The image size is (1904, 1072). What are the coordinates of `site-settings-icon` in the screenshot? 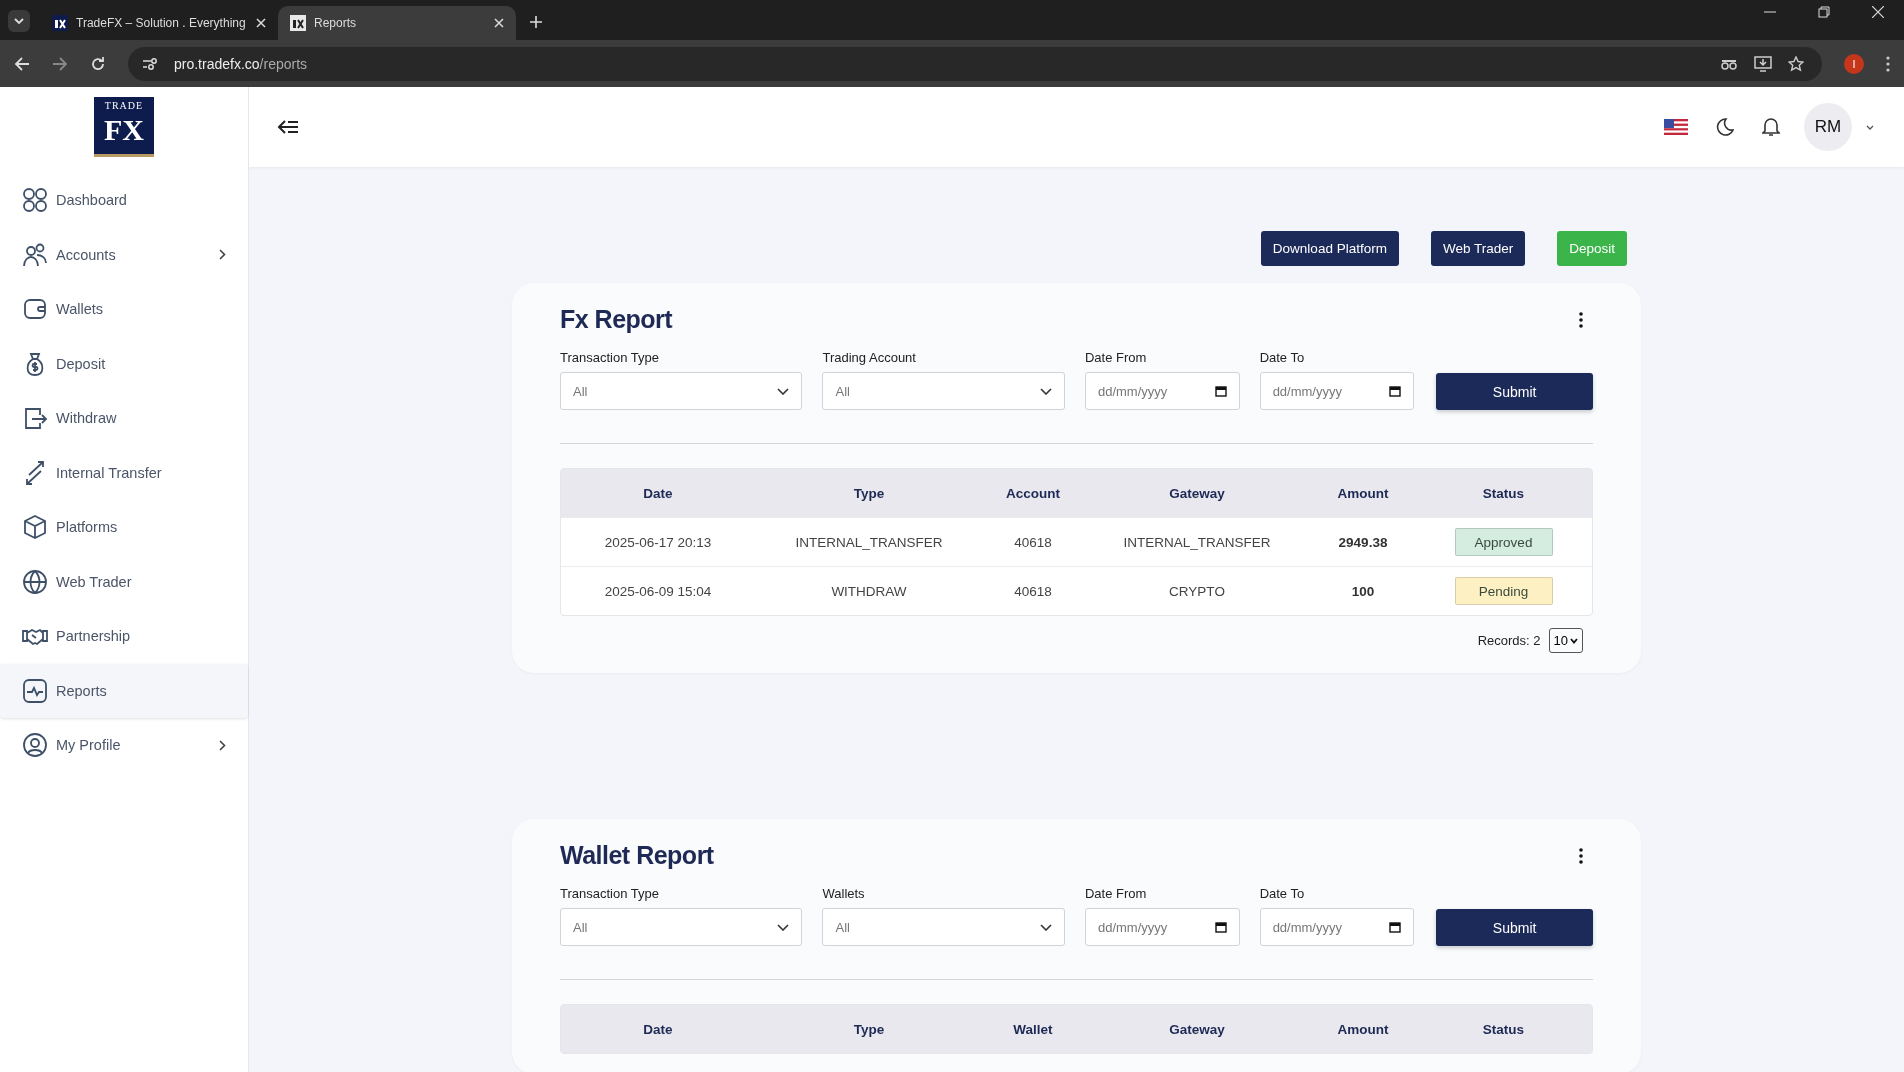 It's located at (150, 63).